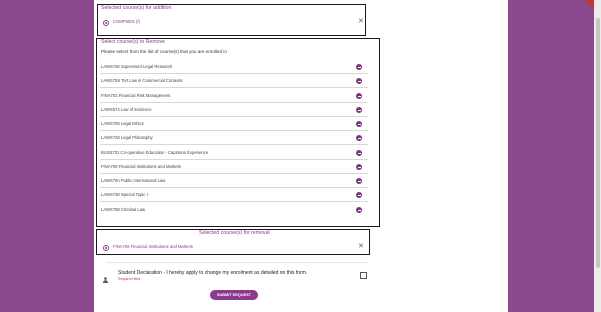 The width and height of the screenshot is (601, 312). What do you see at coordinates (361, 21) in the screenshot?
I see `remove-addition-close-icon: ✕` at bounding box center [361, 21].